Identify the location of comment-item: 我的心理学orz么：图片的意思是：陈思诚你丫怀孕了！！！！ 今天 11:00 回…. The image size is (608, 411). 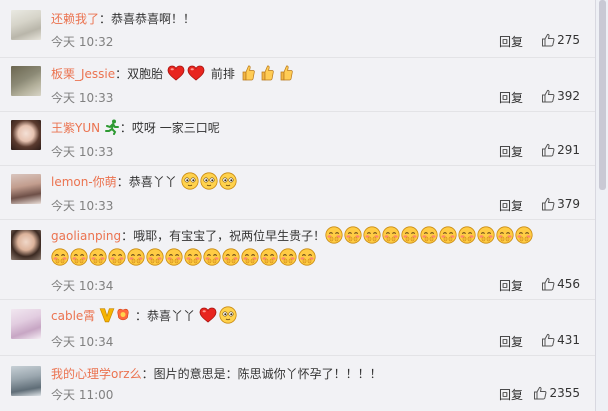
(297, 383).